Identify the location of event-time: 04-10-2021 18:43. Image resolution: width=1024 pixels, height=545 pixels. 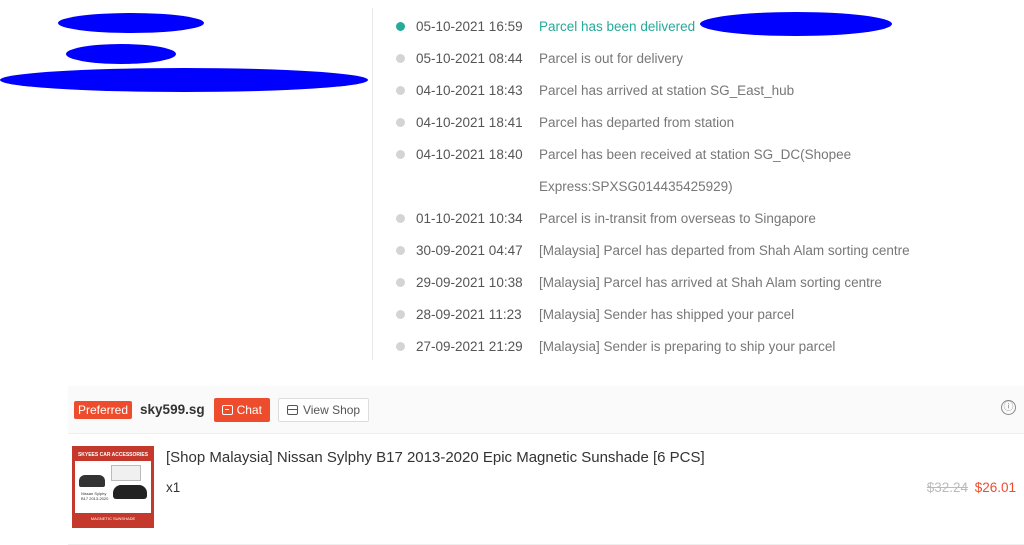
(469, 90).